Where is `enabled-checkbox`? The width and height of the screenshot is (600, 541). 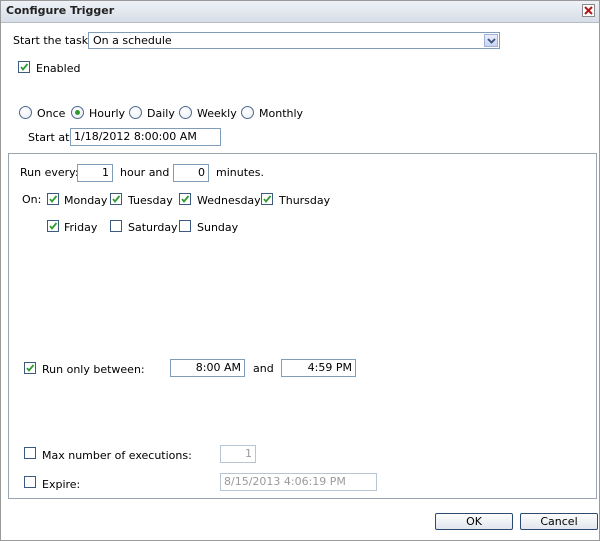 enabled-checkbox is located at coordinates (24, 67).